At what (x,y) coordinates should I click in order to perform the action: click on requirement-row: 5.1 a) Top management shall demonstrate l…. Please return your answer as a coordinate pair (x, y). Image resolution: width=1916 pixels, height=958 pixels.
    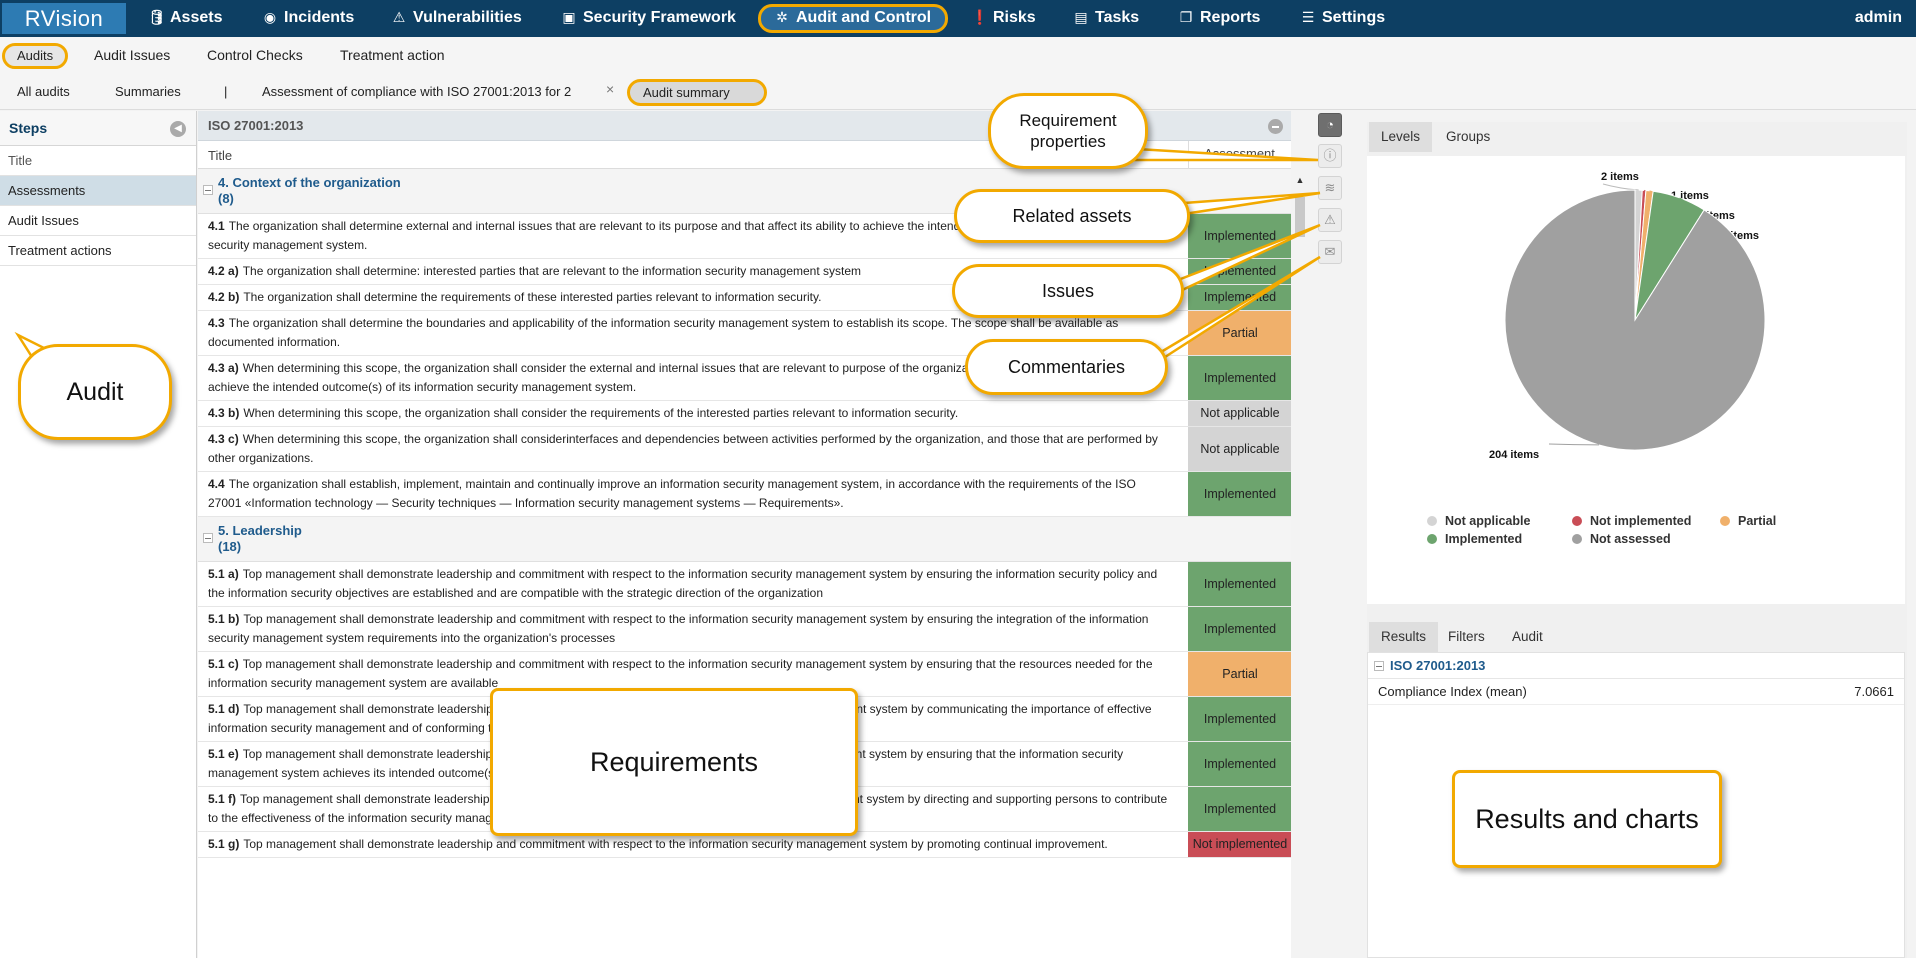
    Looking at the image, I should click on (744, 584).